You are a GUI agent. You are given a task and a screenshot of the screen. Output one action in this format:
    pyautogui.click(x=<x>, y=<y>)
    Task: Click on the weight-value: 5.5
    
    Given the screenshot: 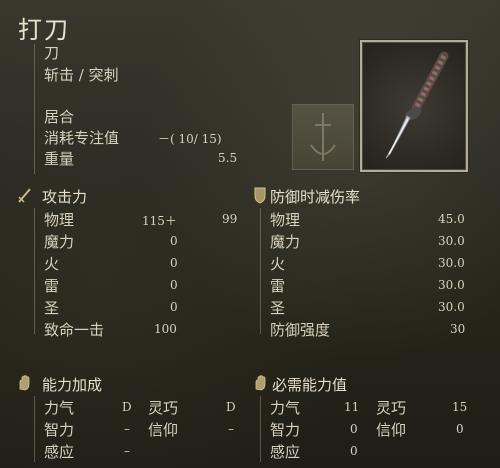 What is the action you would take?
    pyautogui.click(x=228, y=158)
    